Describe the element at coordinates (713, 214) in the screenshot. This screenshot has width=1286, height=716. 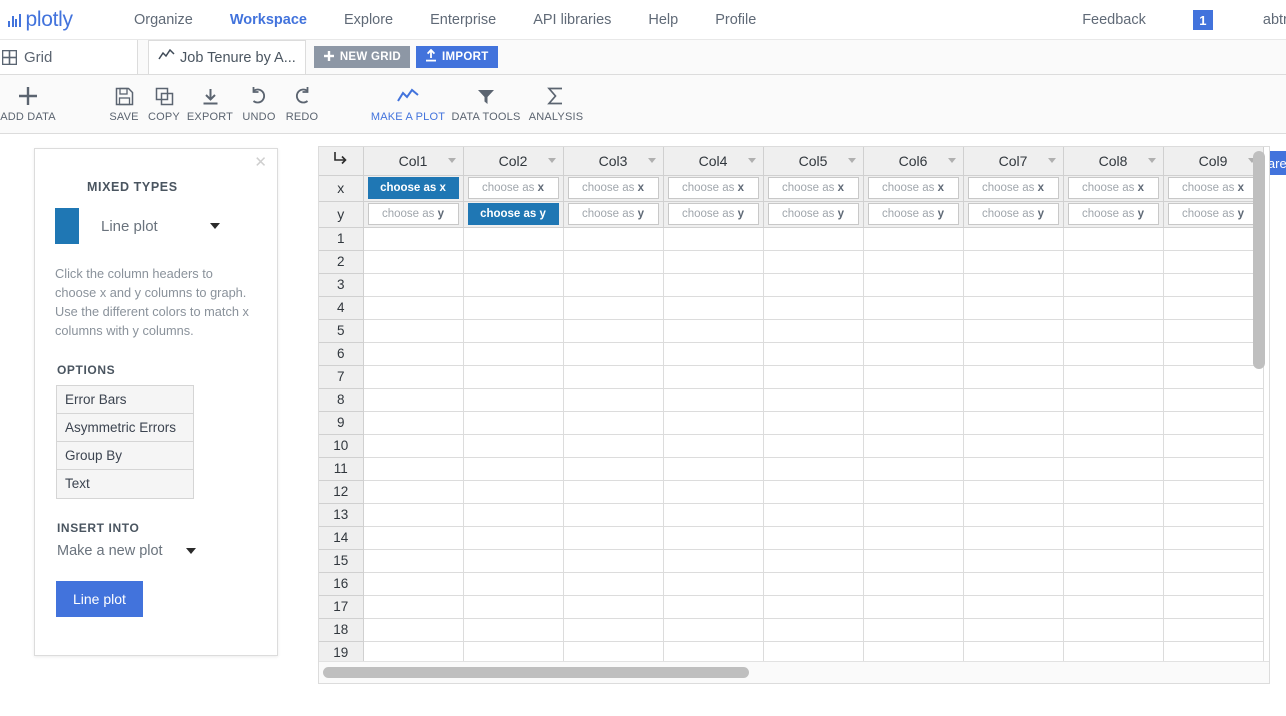
I see `choose-as-y-col4: choose as y` at that location.